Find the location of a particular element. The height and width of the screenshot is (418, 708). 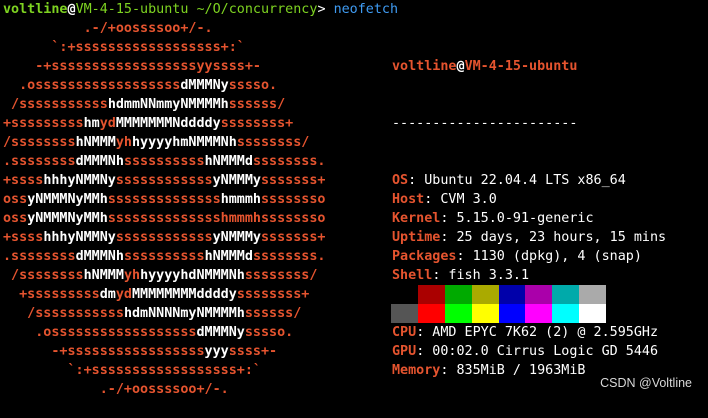

logo-segment: hm is located at coordinates (91, 123).